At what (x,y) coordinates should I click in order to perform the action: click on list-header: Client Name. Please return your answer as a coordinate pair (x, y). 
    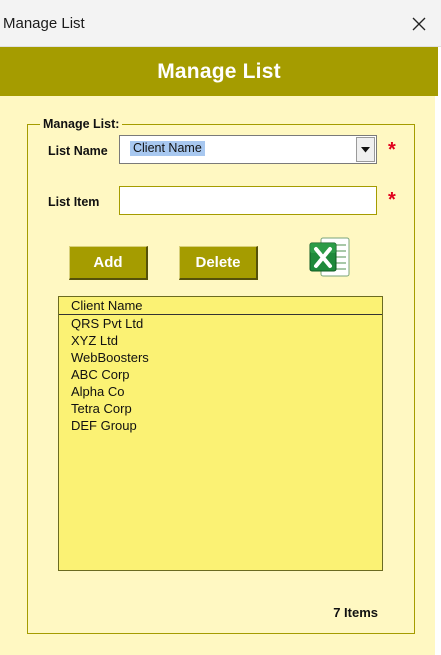
    Looking at the image, I should click on (220, 306).